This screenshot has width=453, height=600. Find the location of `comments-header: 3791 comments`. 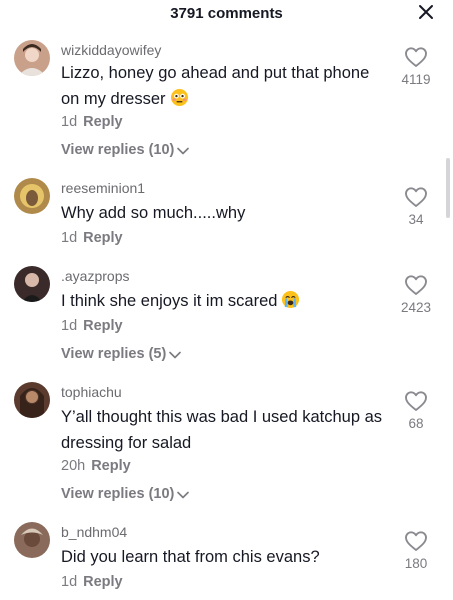

comments-header: 3791 comments is located at coordinates (226, 14).